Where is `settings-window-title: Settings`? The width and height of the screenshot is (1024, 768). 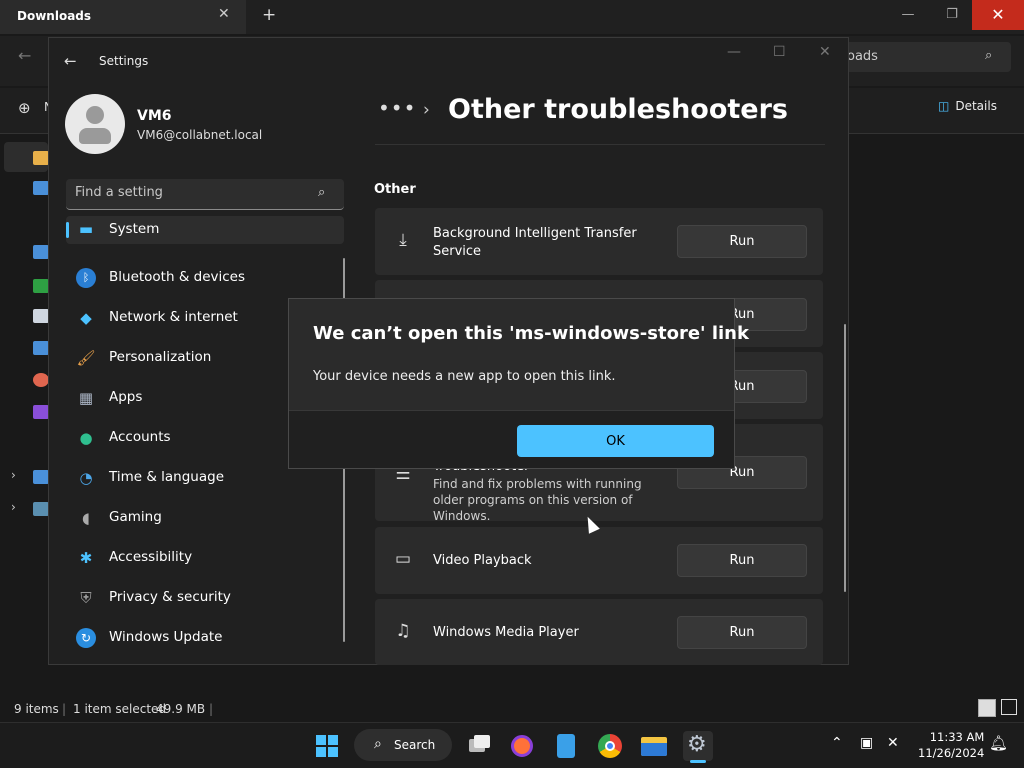
settings-window-title: Settings is located at coordinates (124, 61).